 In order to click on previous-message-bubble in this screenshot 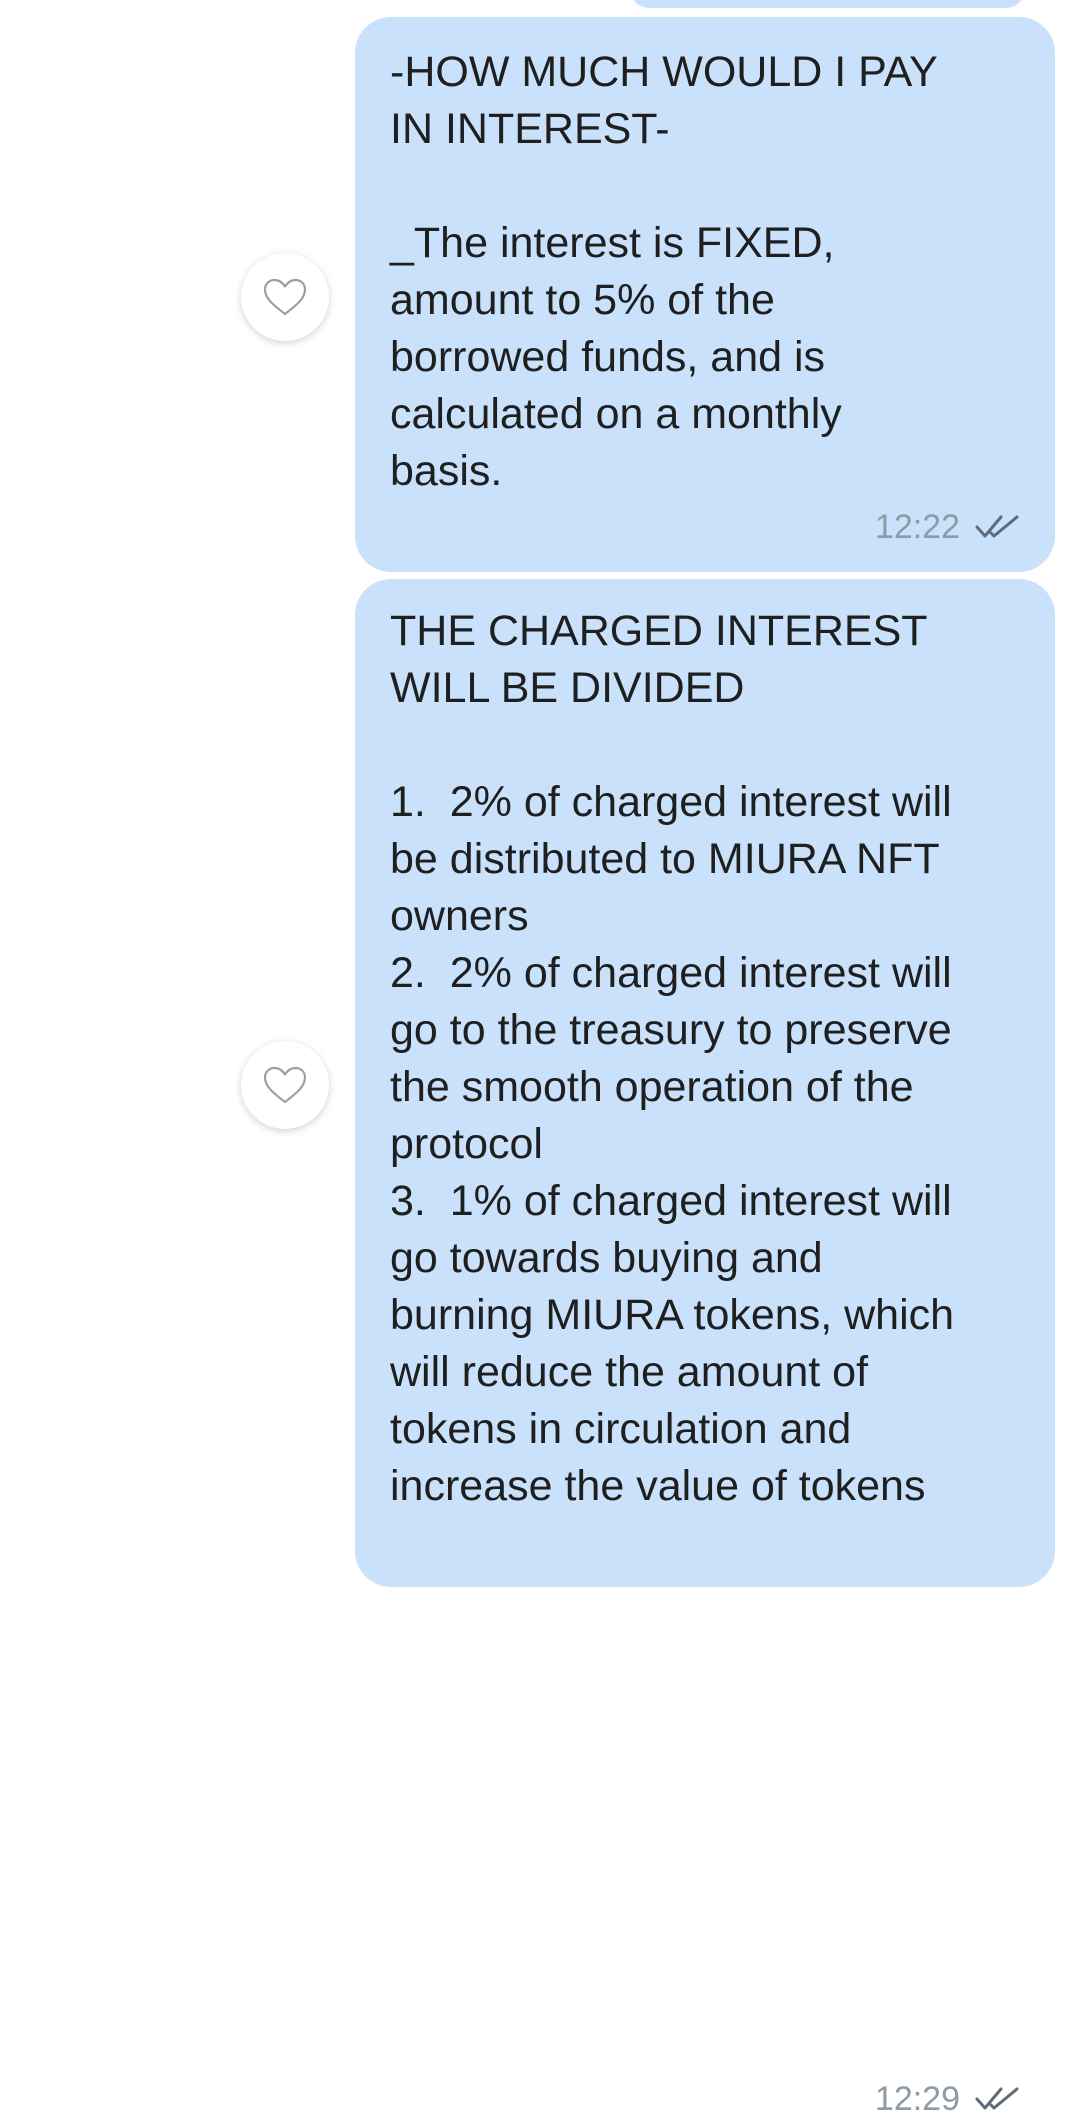, I will do `click(827, 4)`.